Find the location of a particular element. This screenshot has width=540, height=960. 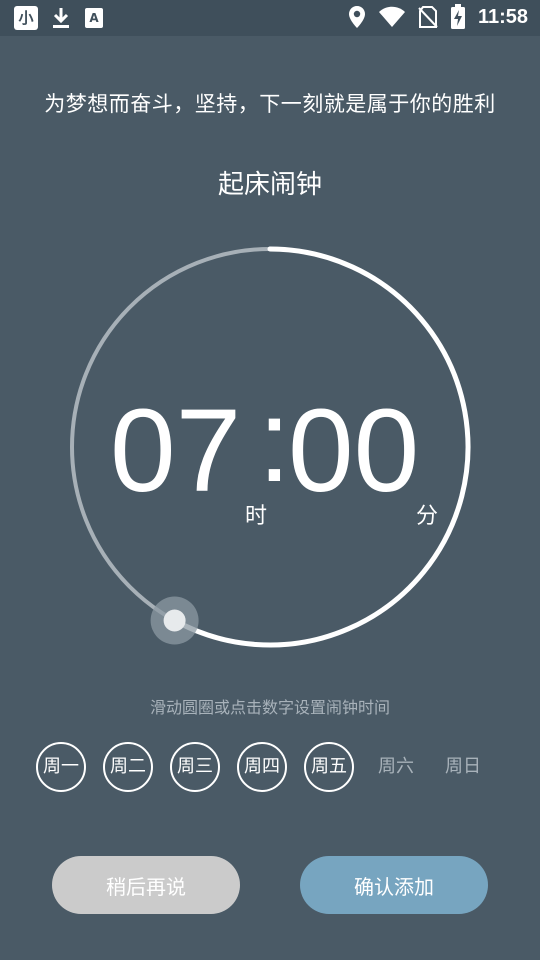

status-bar-left: 小 A is located at coordinates (59, 18).